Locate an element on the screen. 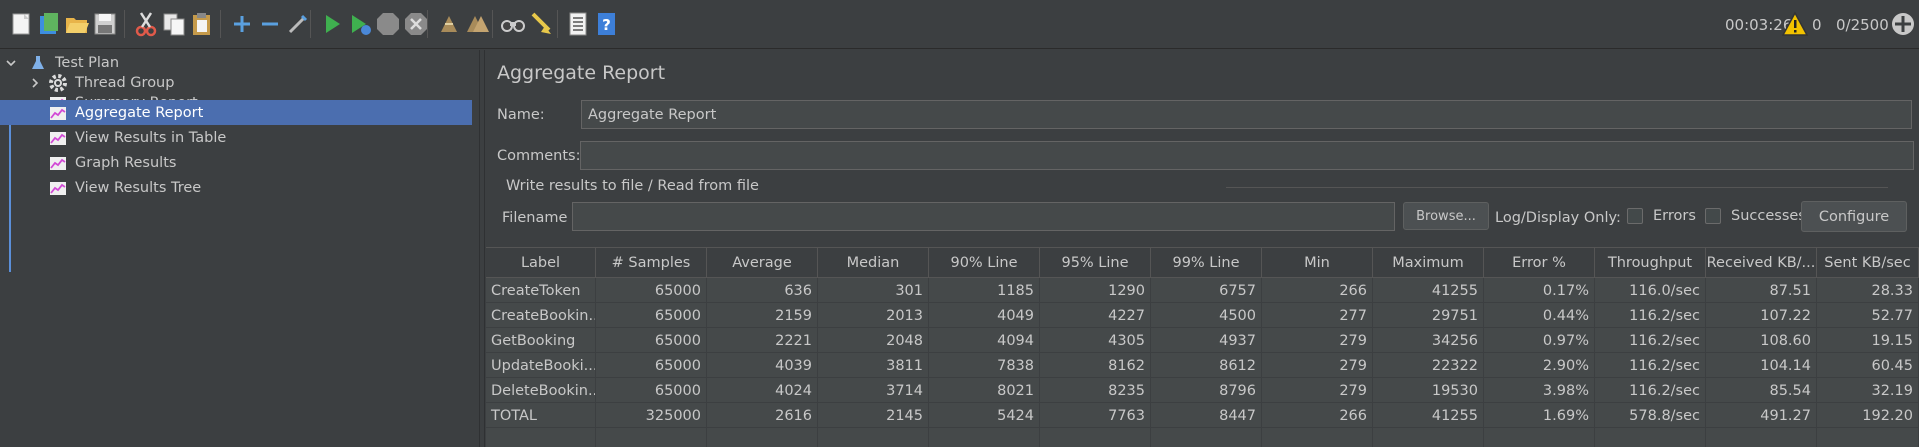 The height and width of the screenshot is (447, 1919). chevron-down-icon is located at coordinates (11, 63).